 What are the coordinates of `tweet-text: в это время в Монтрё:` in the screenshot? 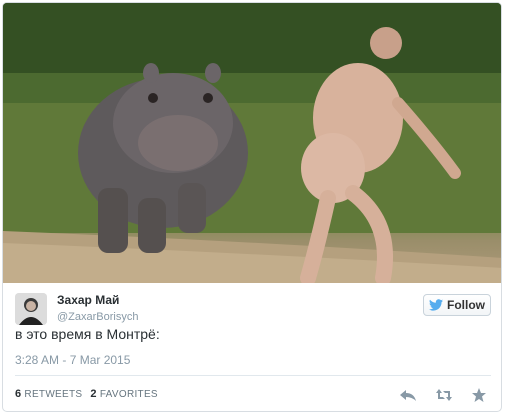 It's located at (87, 334).